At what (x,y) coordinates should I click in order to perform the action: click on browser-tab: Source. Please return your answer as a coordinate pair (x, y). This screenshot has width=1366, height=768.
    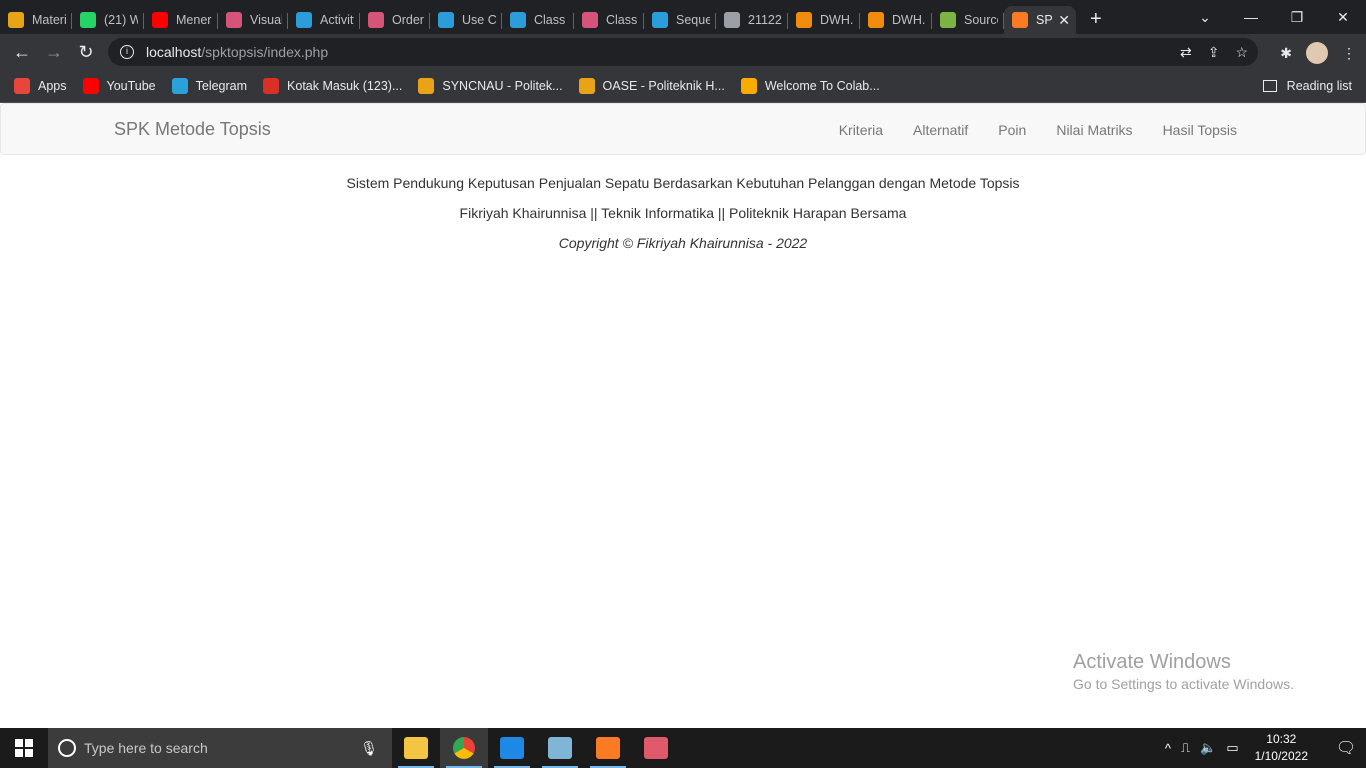
    Looking at the image, I should click on (968, 20).